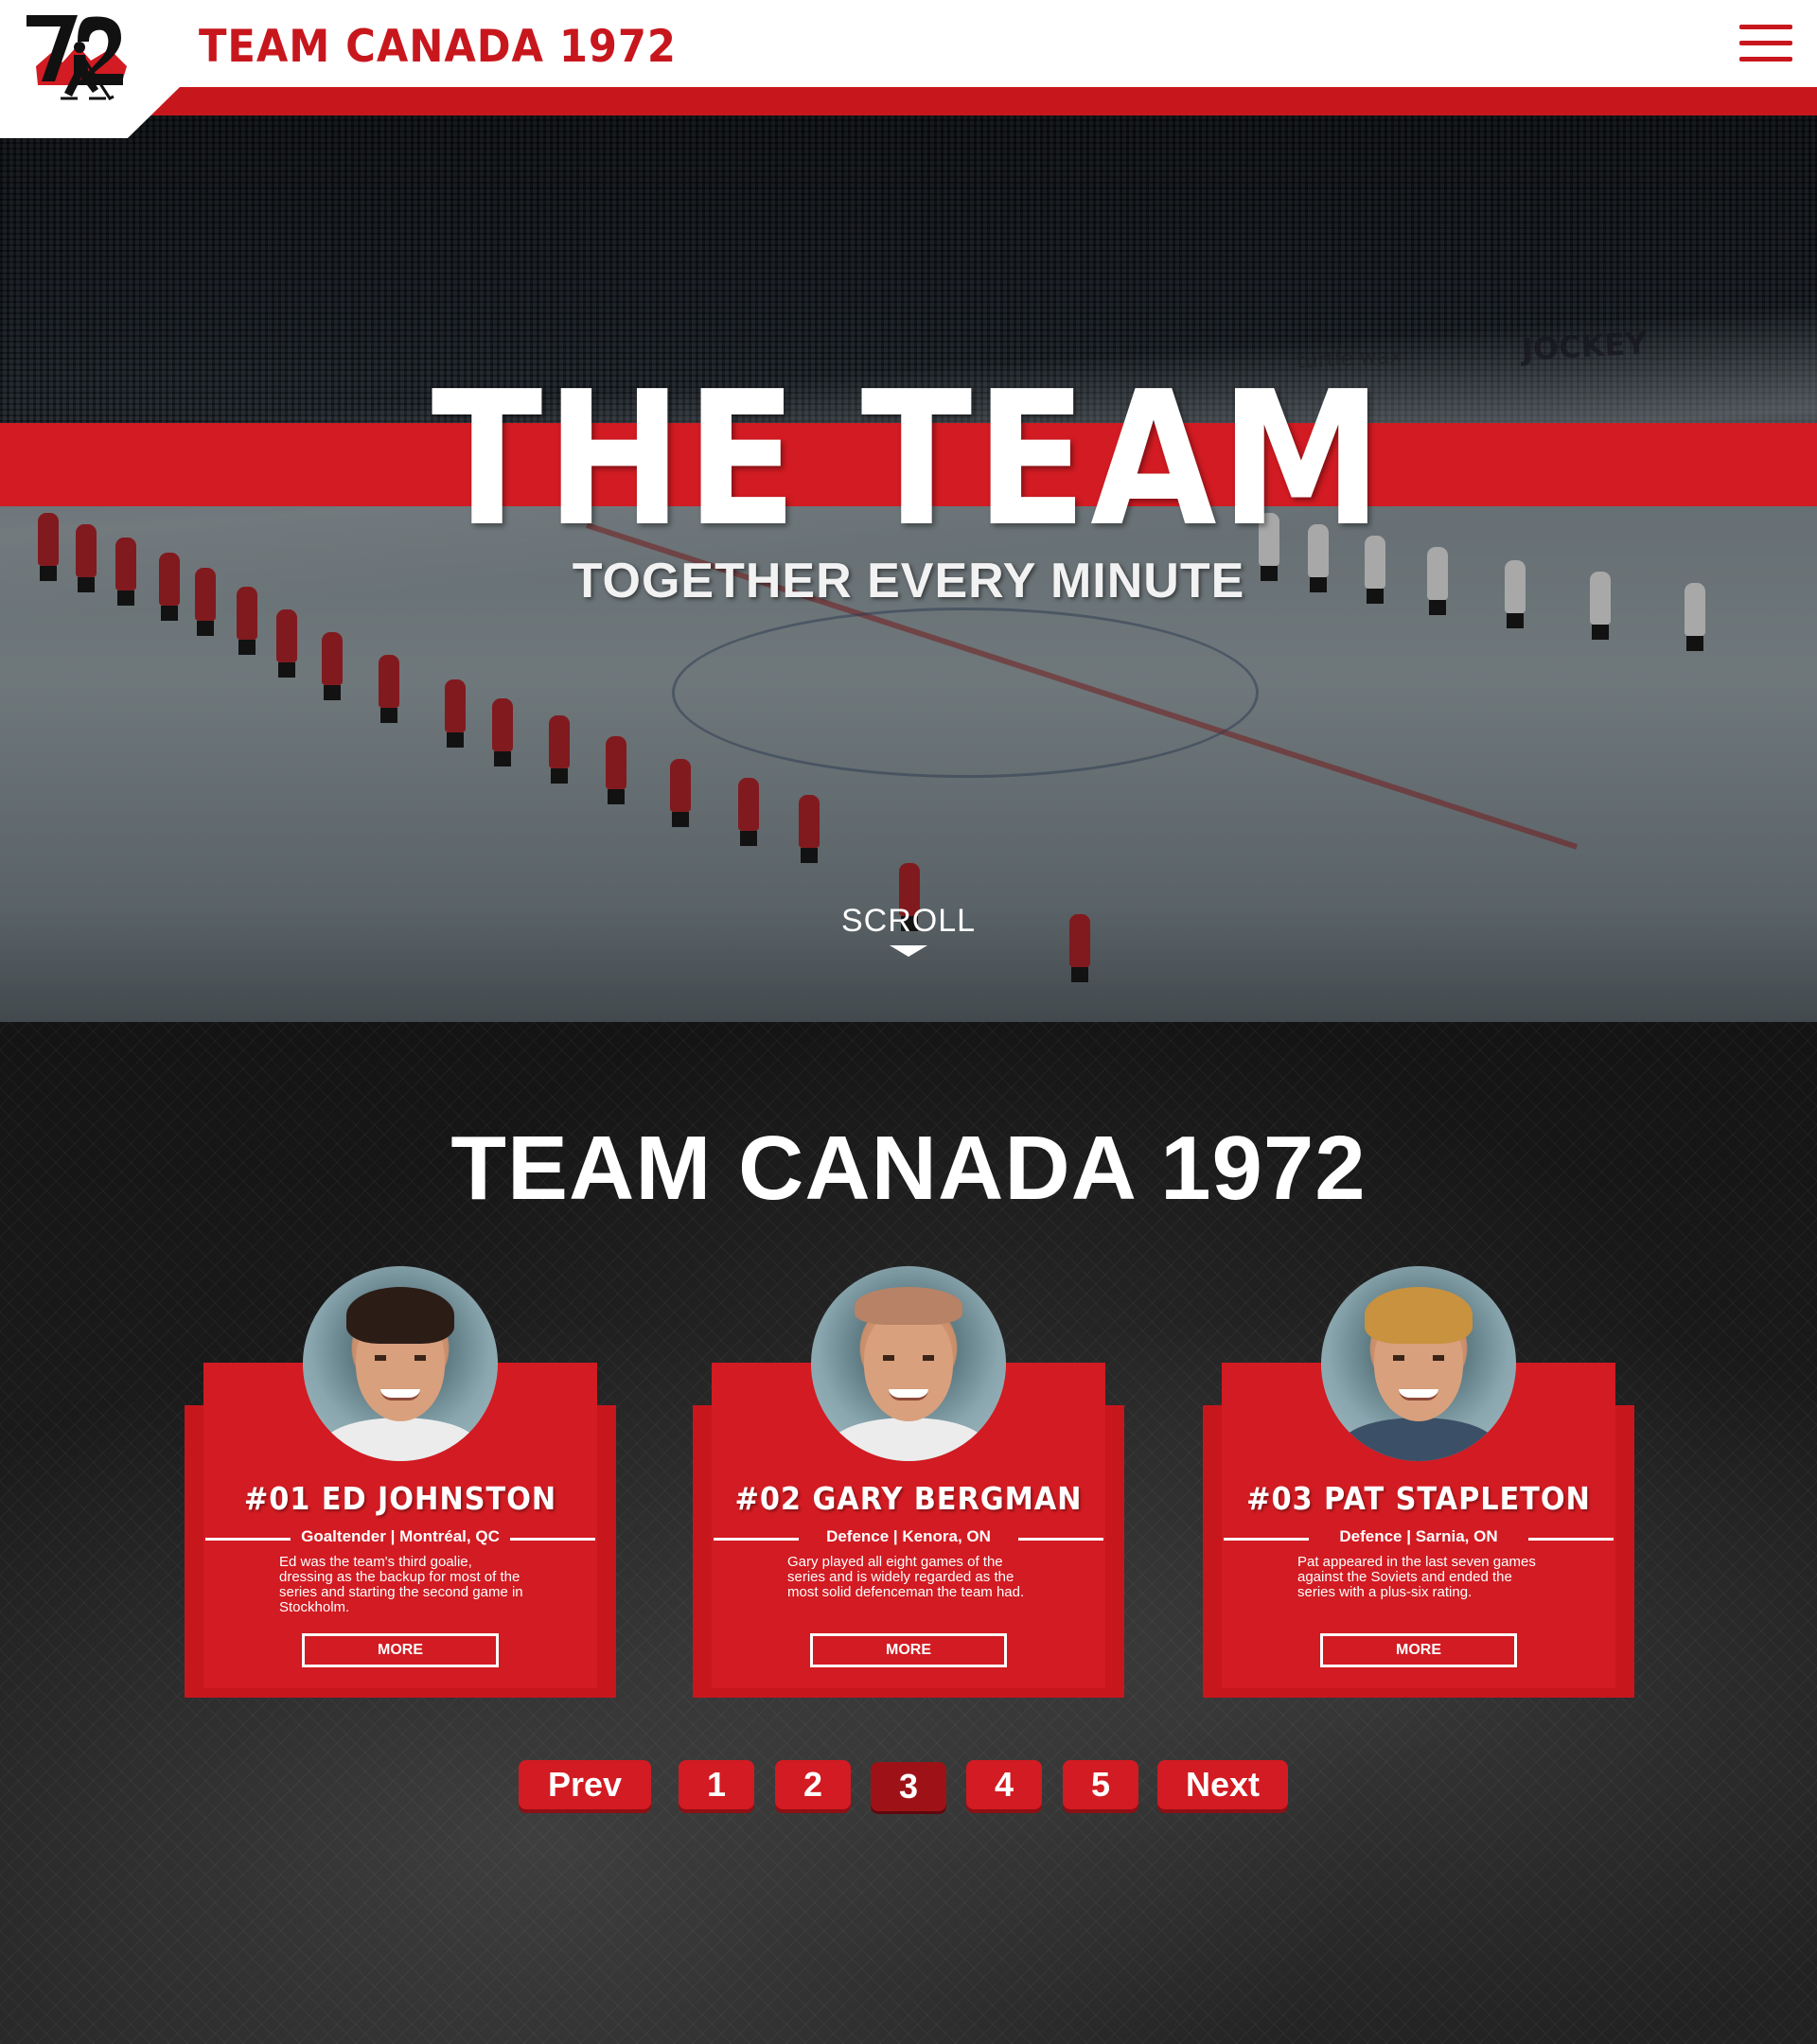 This screenshot has height=2044, width=1817. Describe the element at coordinates (1004, 1784) in the screenshot. I see `pagination-page-4: 4` at that location.